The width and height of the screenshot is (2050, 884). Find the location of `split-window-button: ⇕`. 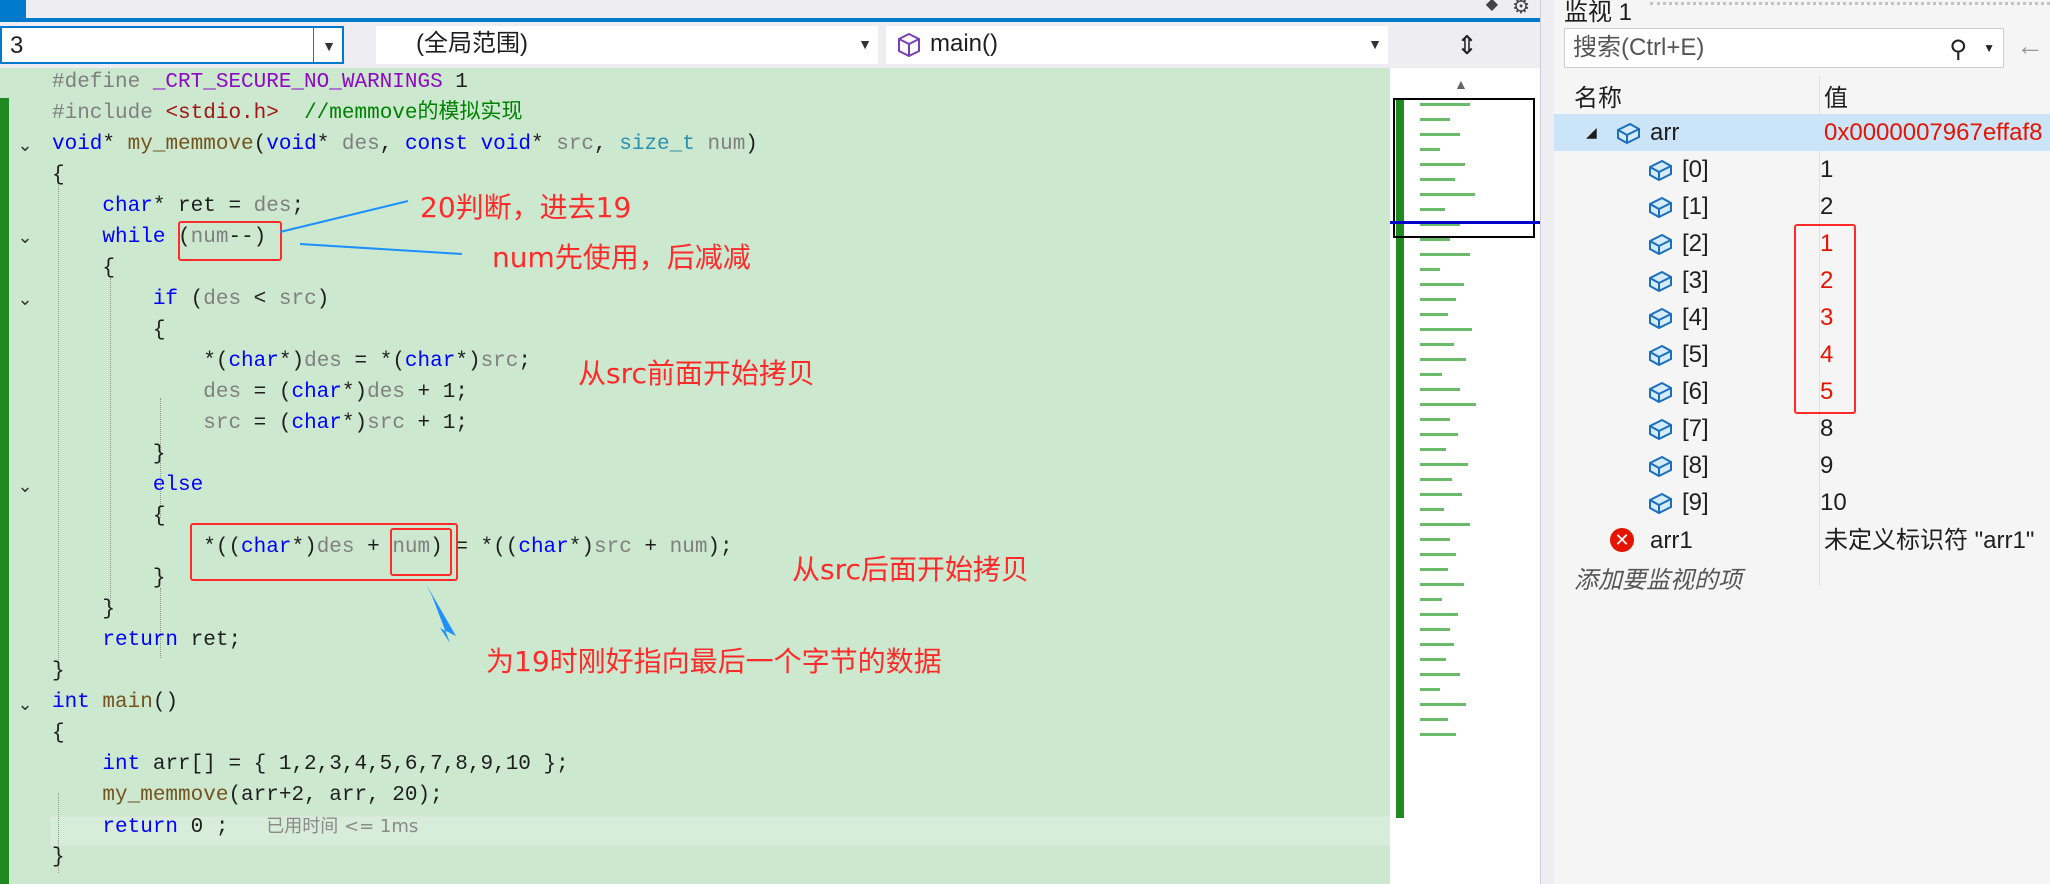

split-window-button: ⇕ is located at coordinates (1467, 45).